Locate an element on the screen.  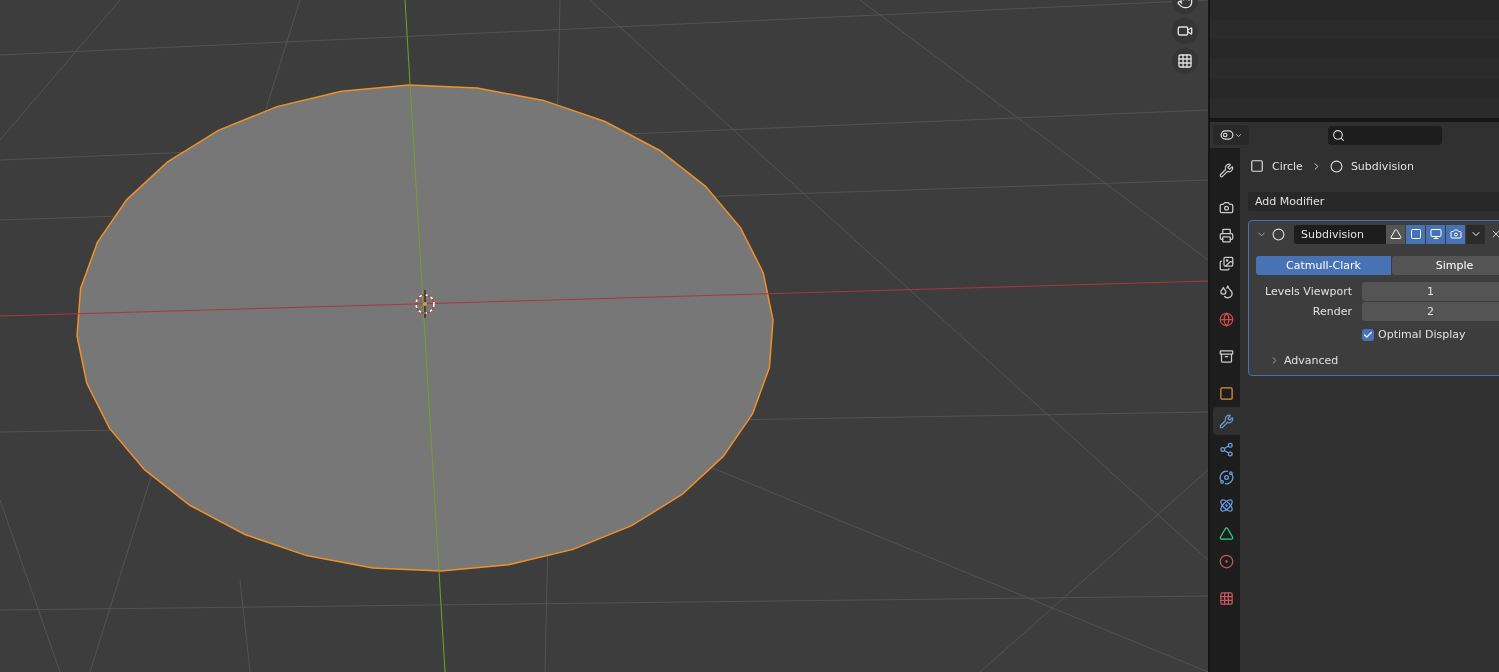
3d-cursor-icon is located at coordinates (425, 304).